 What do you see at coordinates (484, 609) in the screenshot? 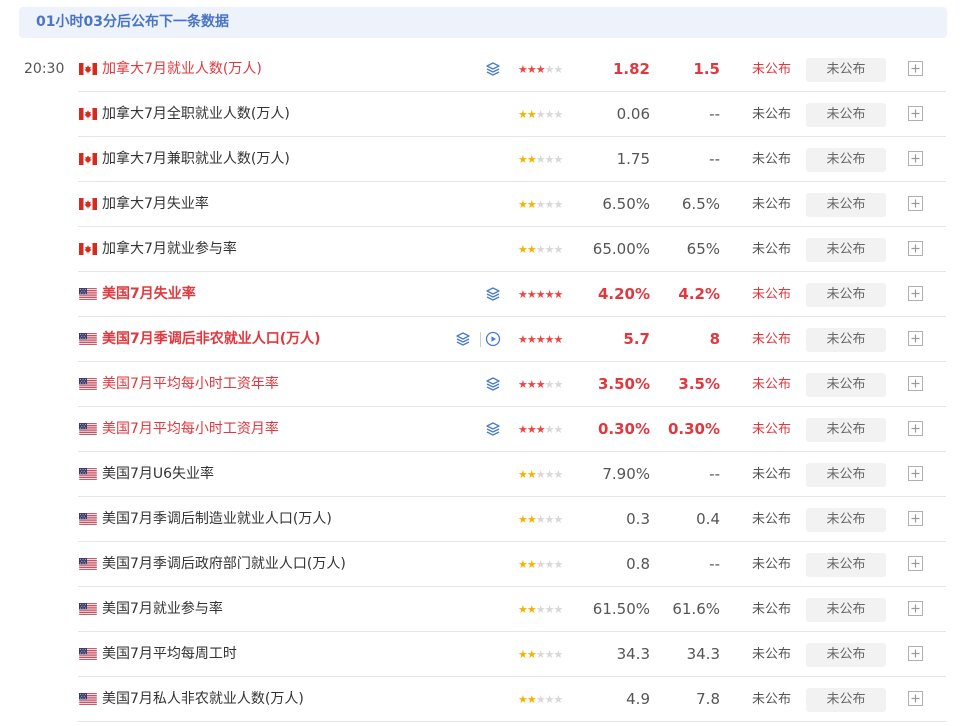
I see `event-row: 美国7月就业参与率 ★★★★★ 61.50% 61.6% 未公布 未公布` at bounding box center [484, 609].